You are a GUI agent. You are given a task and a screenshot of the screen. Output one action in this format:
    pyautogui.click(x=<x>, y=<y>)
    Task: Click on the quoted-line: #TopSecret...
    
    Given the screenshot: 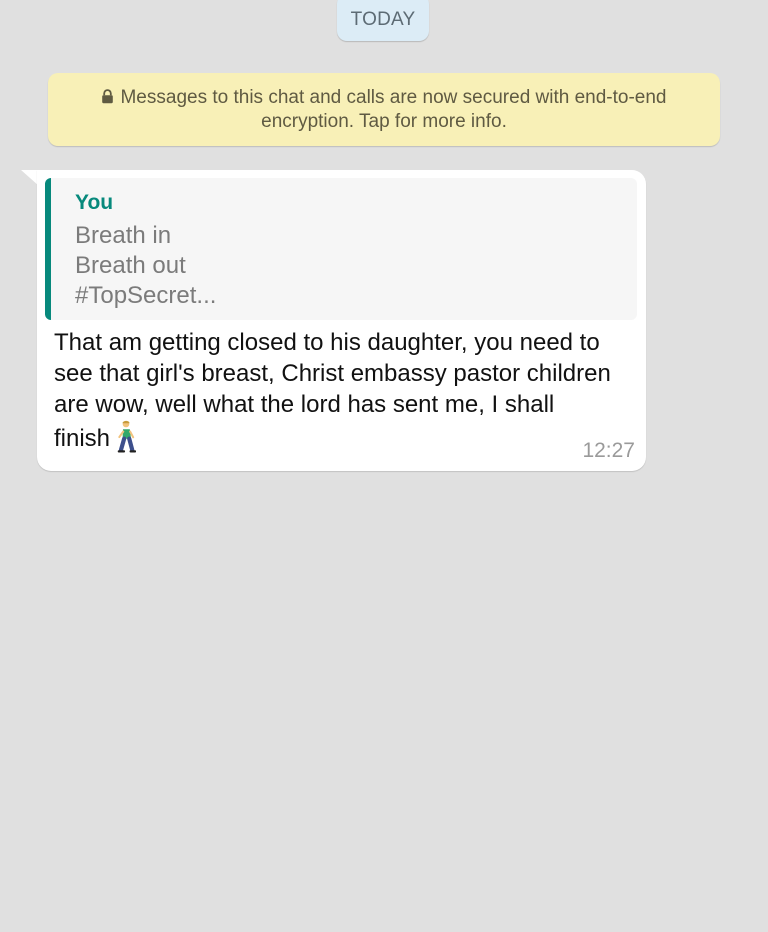 What is the action you would take?
    pyautogui.click(x=146, y=295)
    